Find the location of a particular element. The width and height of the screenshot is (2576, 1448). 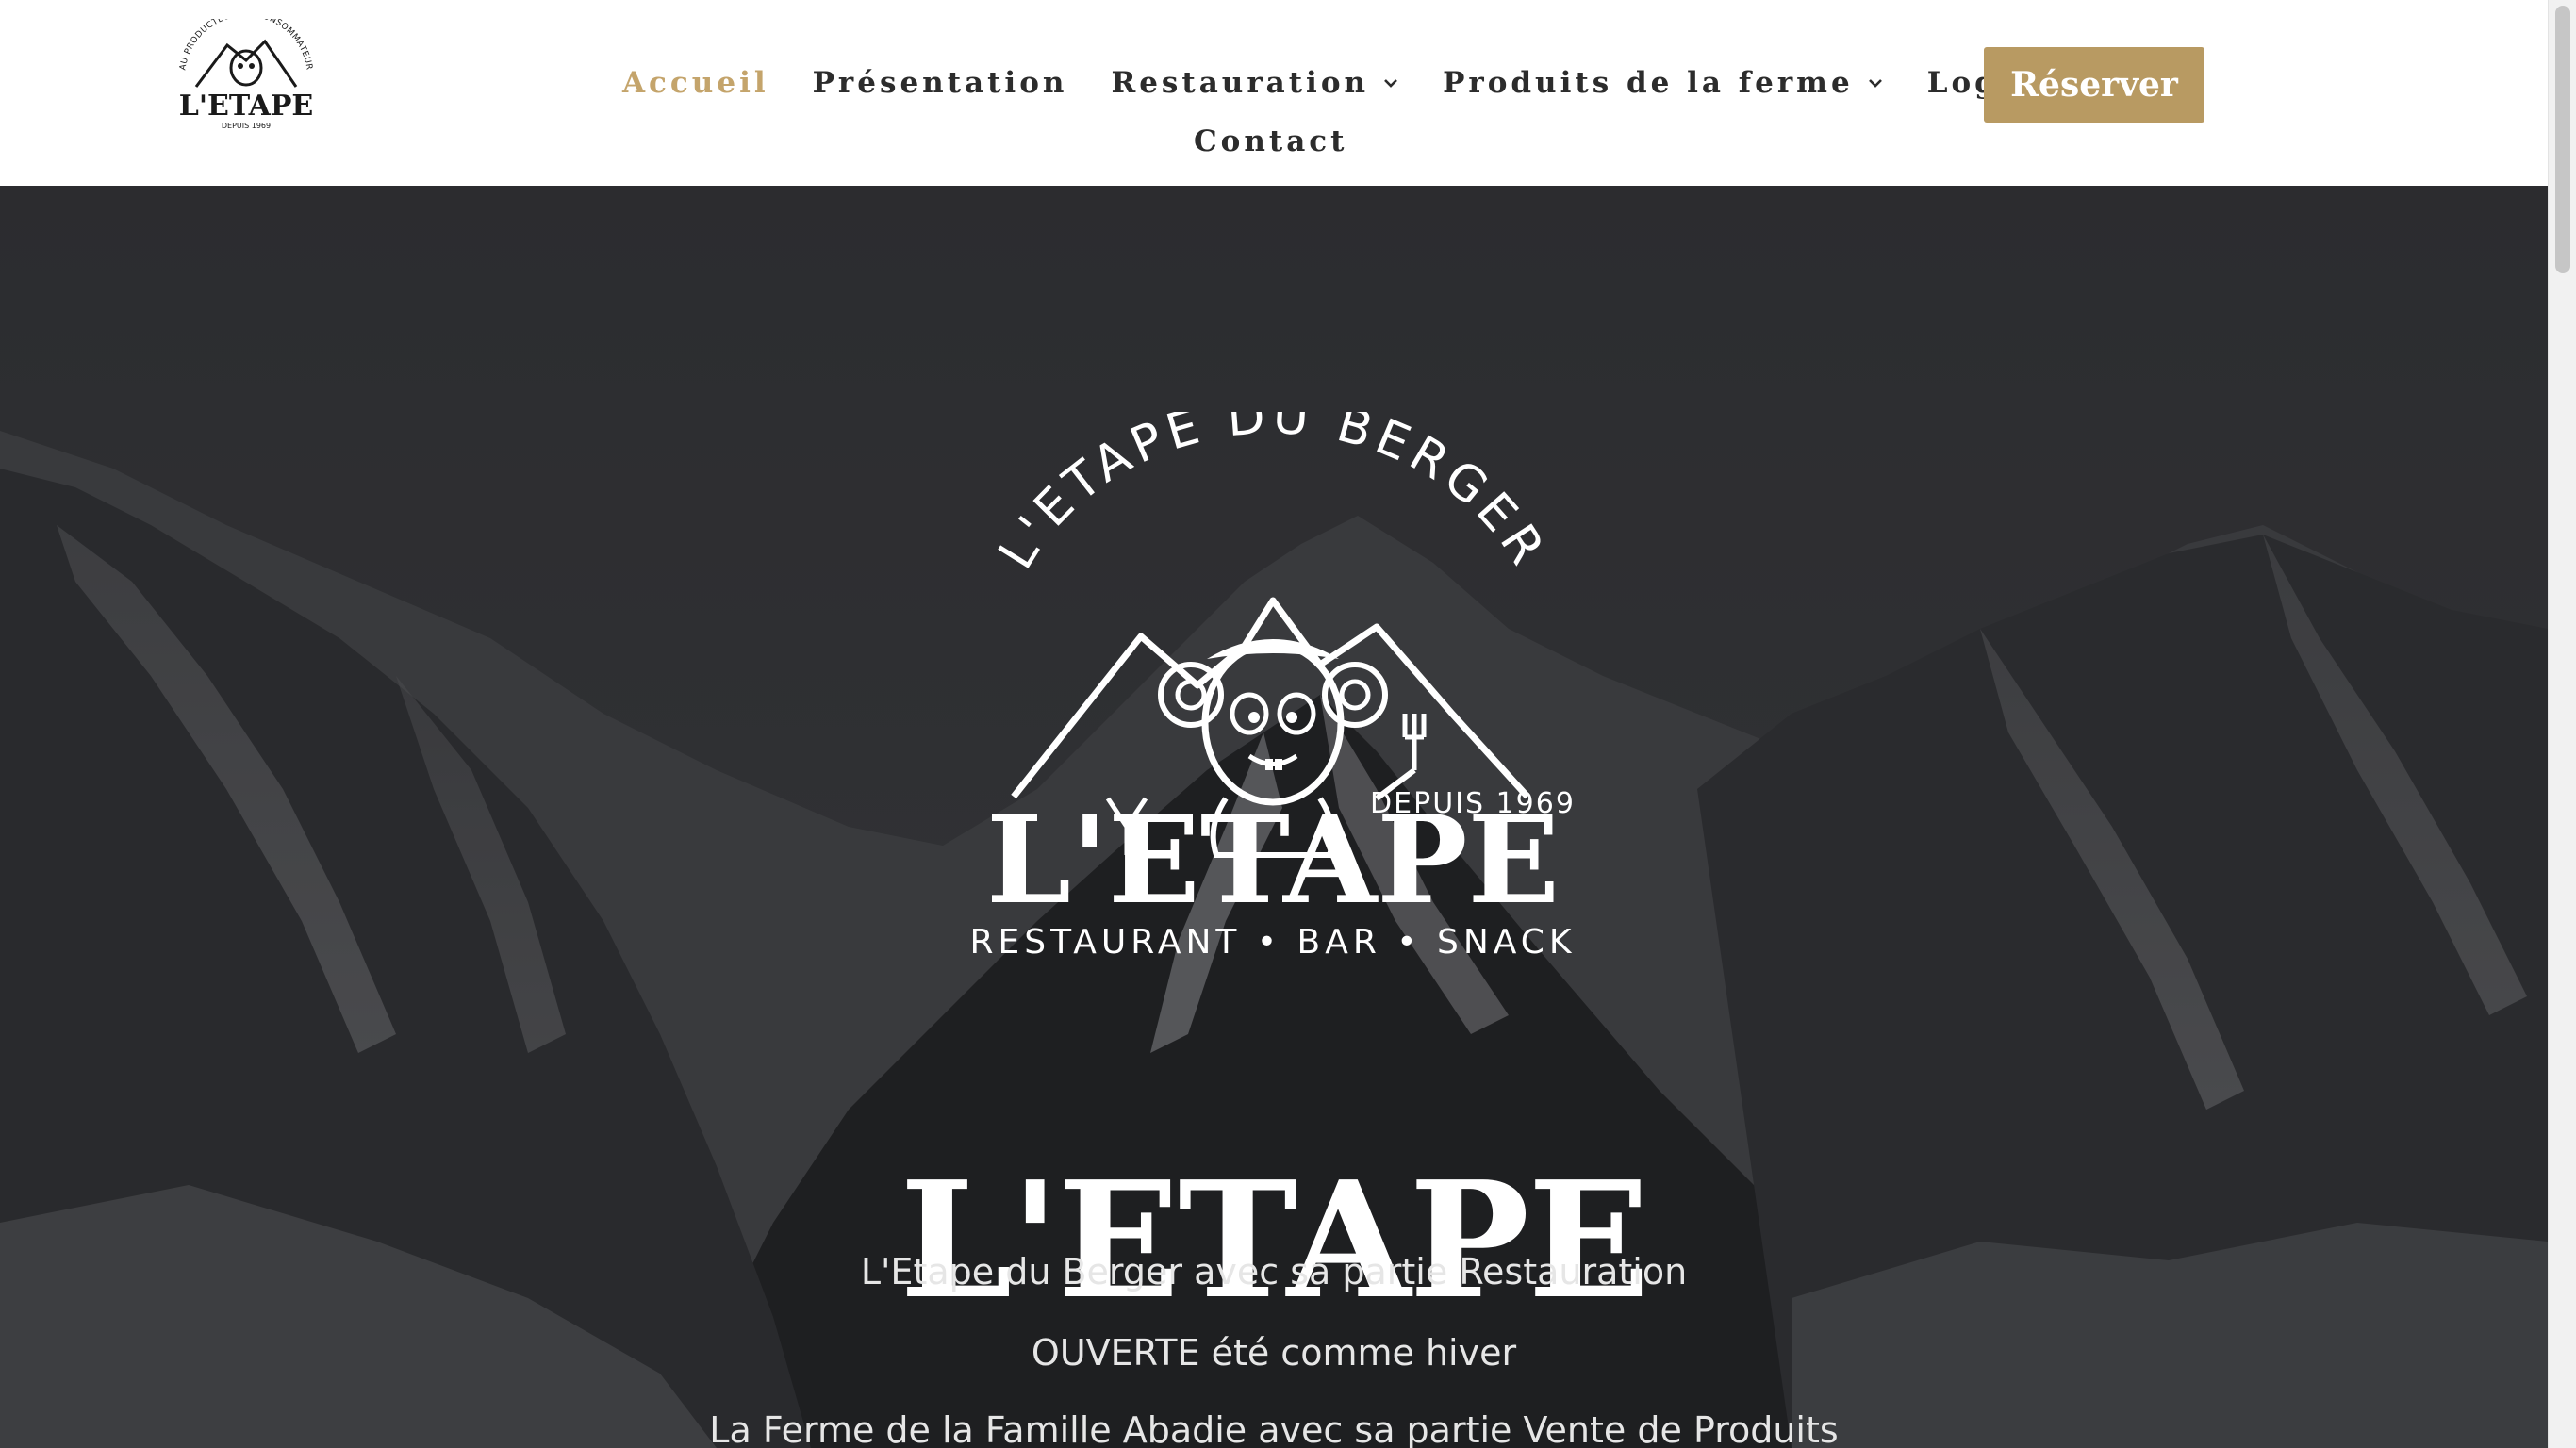

nav-item-produits: Produits de la ferme is located at coordinates (1663, 83).